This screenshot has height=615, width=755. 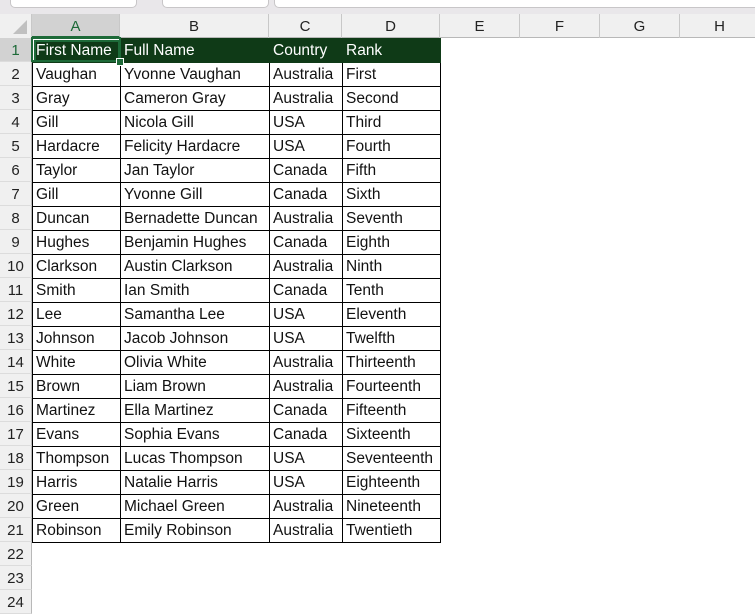 I want to click on cell-full-name: Cameron Gray, so click(x=195, y=98).